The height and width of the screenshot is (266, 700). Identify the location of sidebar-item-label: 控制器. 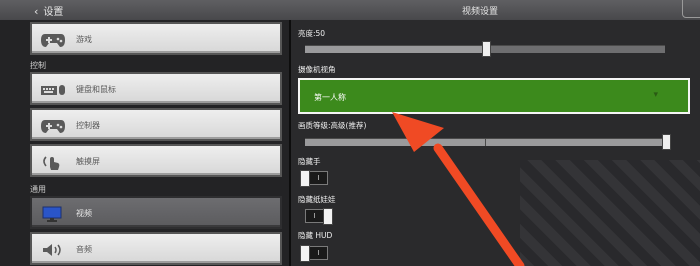
(88, 125).